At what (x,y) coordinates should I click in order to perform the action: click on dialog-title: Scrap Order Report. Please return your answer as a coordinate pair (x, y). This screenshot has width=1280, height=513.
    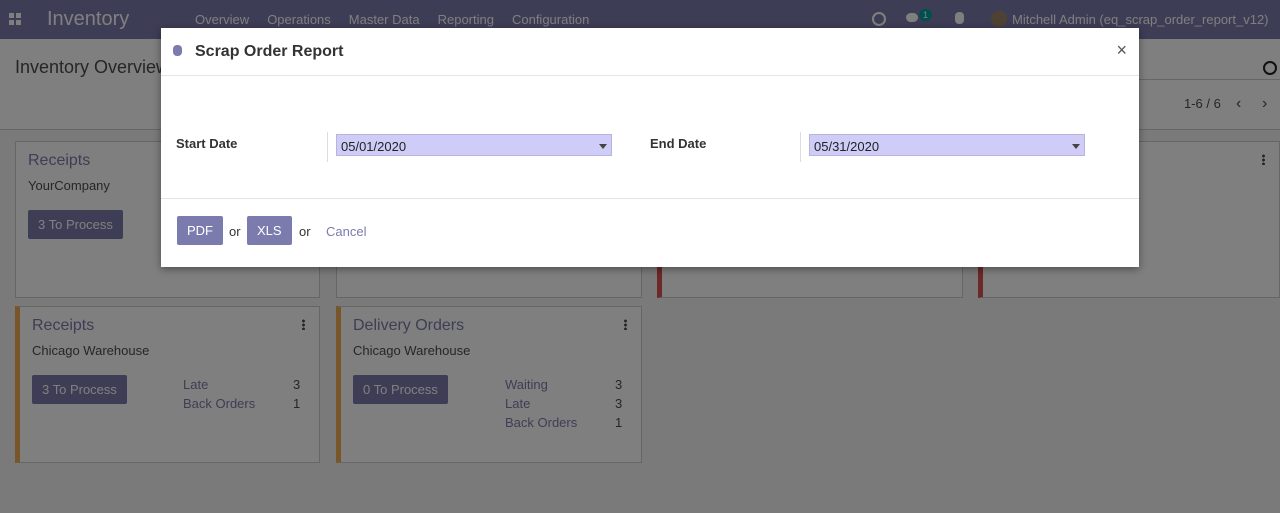
    Looking at the image, I should click on (269, 51).